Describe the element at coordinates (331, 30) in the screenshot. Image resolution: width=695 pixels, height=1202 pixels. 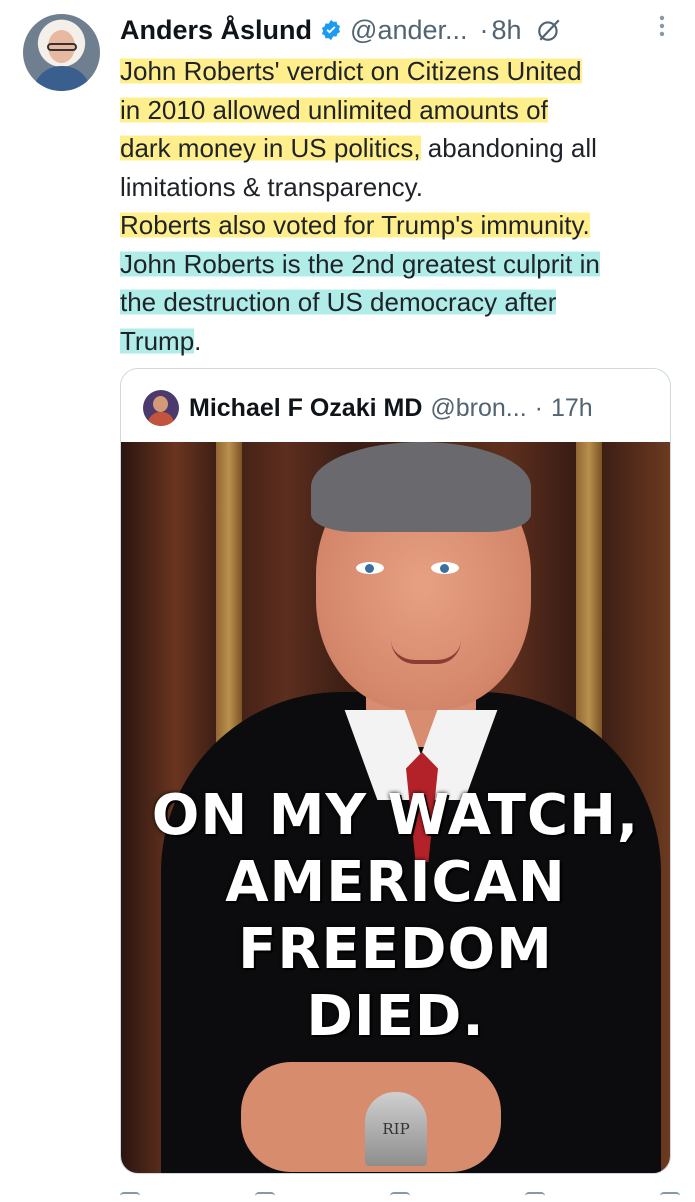
I see `verified-badge-icon` at that location.